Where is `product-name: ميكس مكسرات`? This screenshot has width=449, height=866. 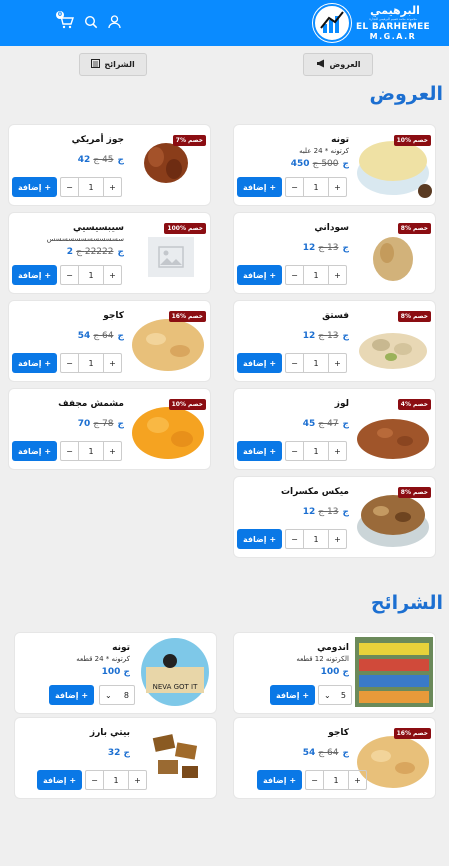
product-name: ميكس مكسرات is located at coordinates (315, 492).